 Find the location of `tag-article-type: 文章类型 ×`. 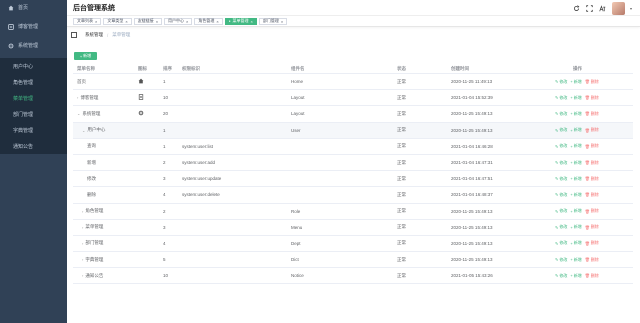

tag-article-type: 文章类型 × is located at coordinates (117, 21).